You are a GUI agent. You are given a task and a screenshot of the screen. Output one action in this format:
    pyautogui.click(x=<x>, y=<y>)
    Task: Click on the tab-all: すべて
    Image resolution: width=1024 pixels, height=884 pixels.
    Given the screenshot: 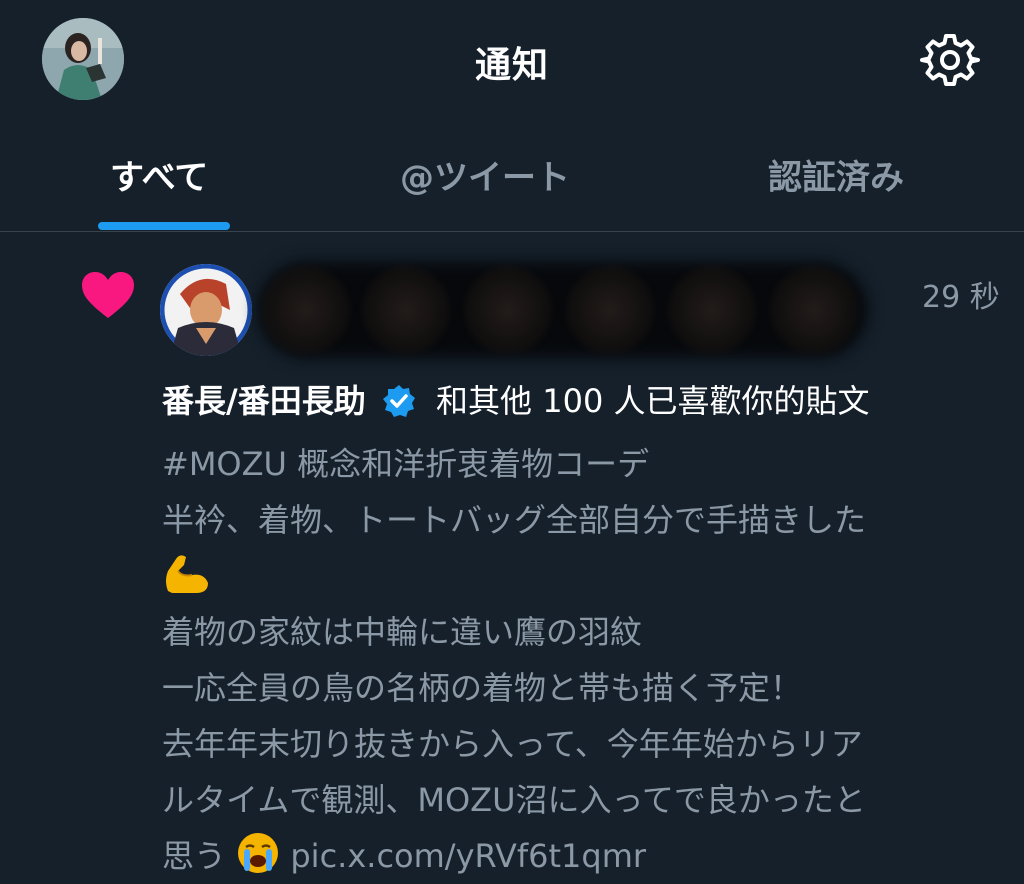 What is the action you would take?
    pyautogui.click(x=159, y=174)
    